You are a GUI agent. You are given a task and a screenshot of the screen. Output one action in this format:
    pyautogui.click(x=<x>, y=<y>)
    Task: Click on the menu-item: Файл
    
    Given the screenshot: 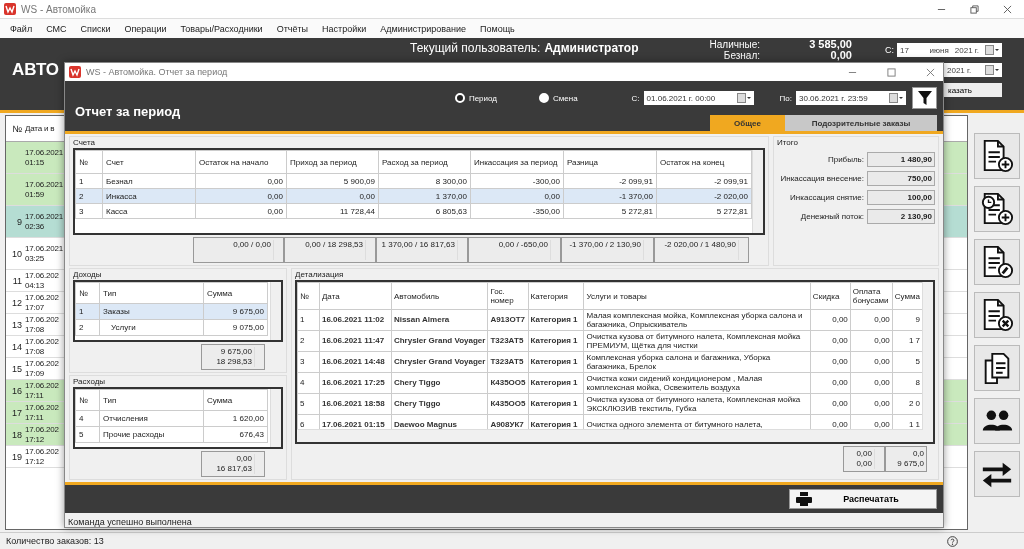 What is the action you would take?
    pyautogui.click(x=21, y=28)
    